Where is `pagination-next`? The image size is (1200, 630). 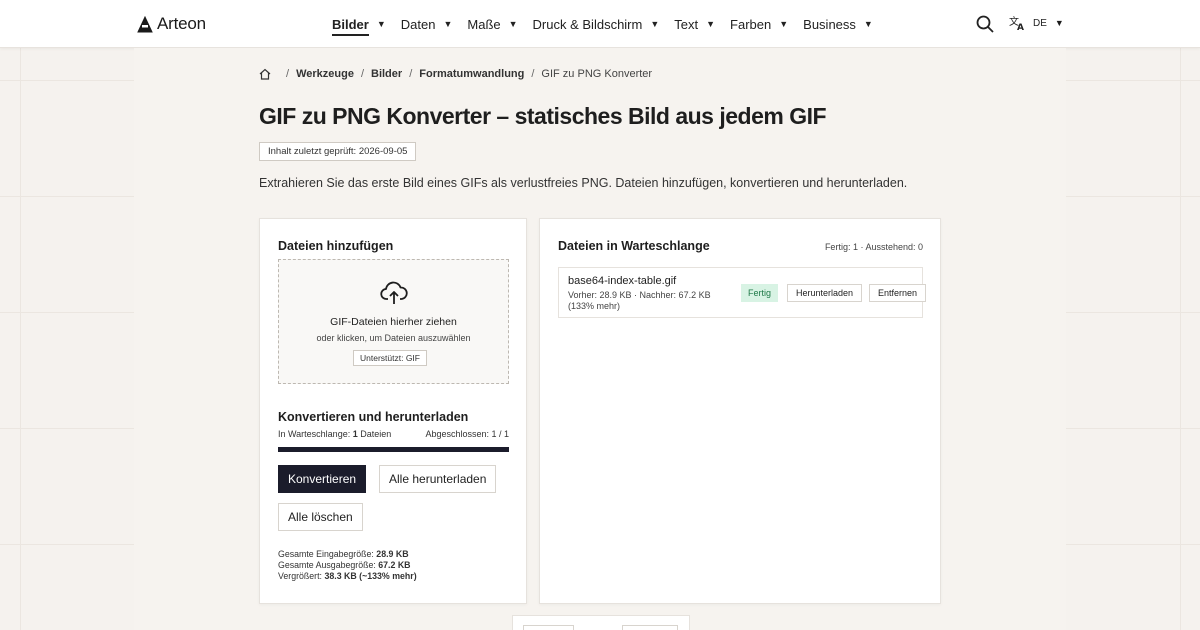
pagination-next is located at coordinates (650, 627).